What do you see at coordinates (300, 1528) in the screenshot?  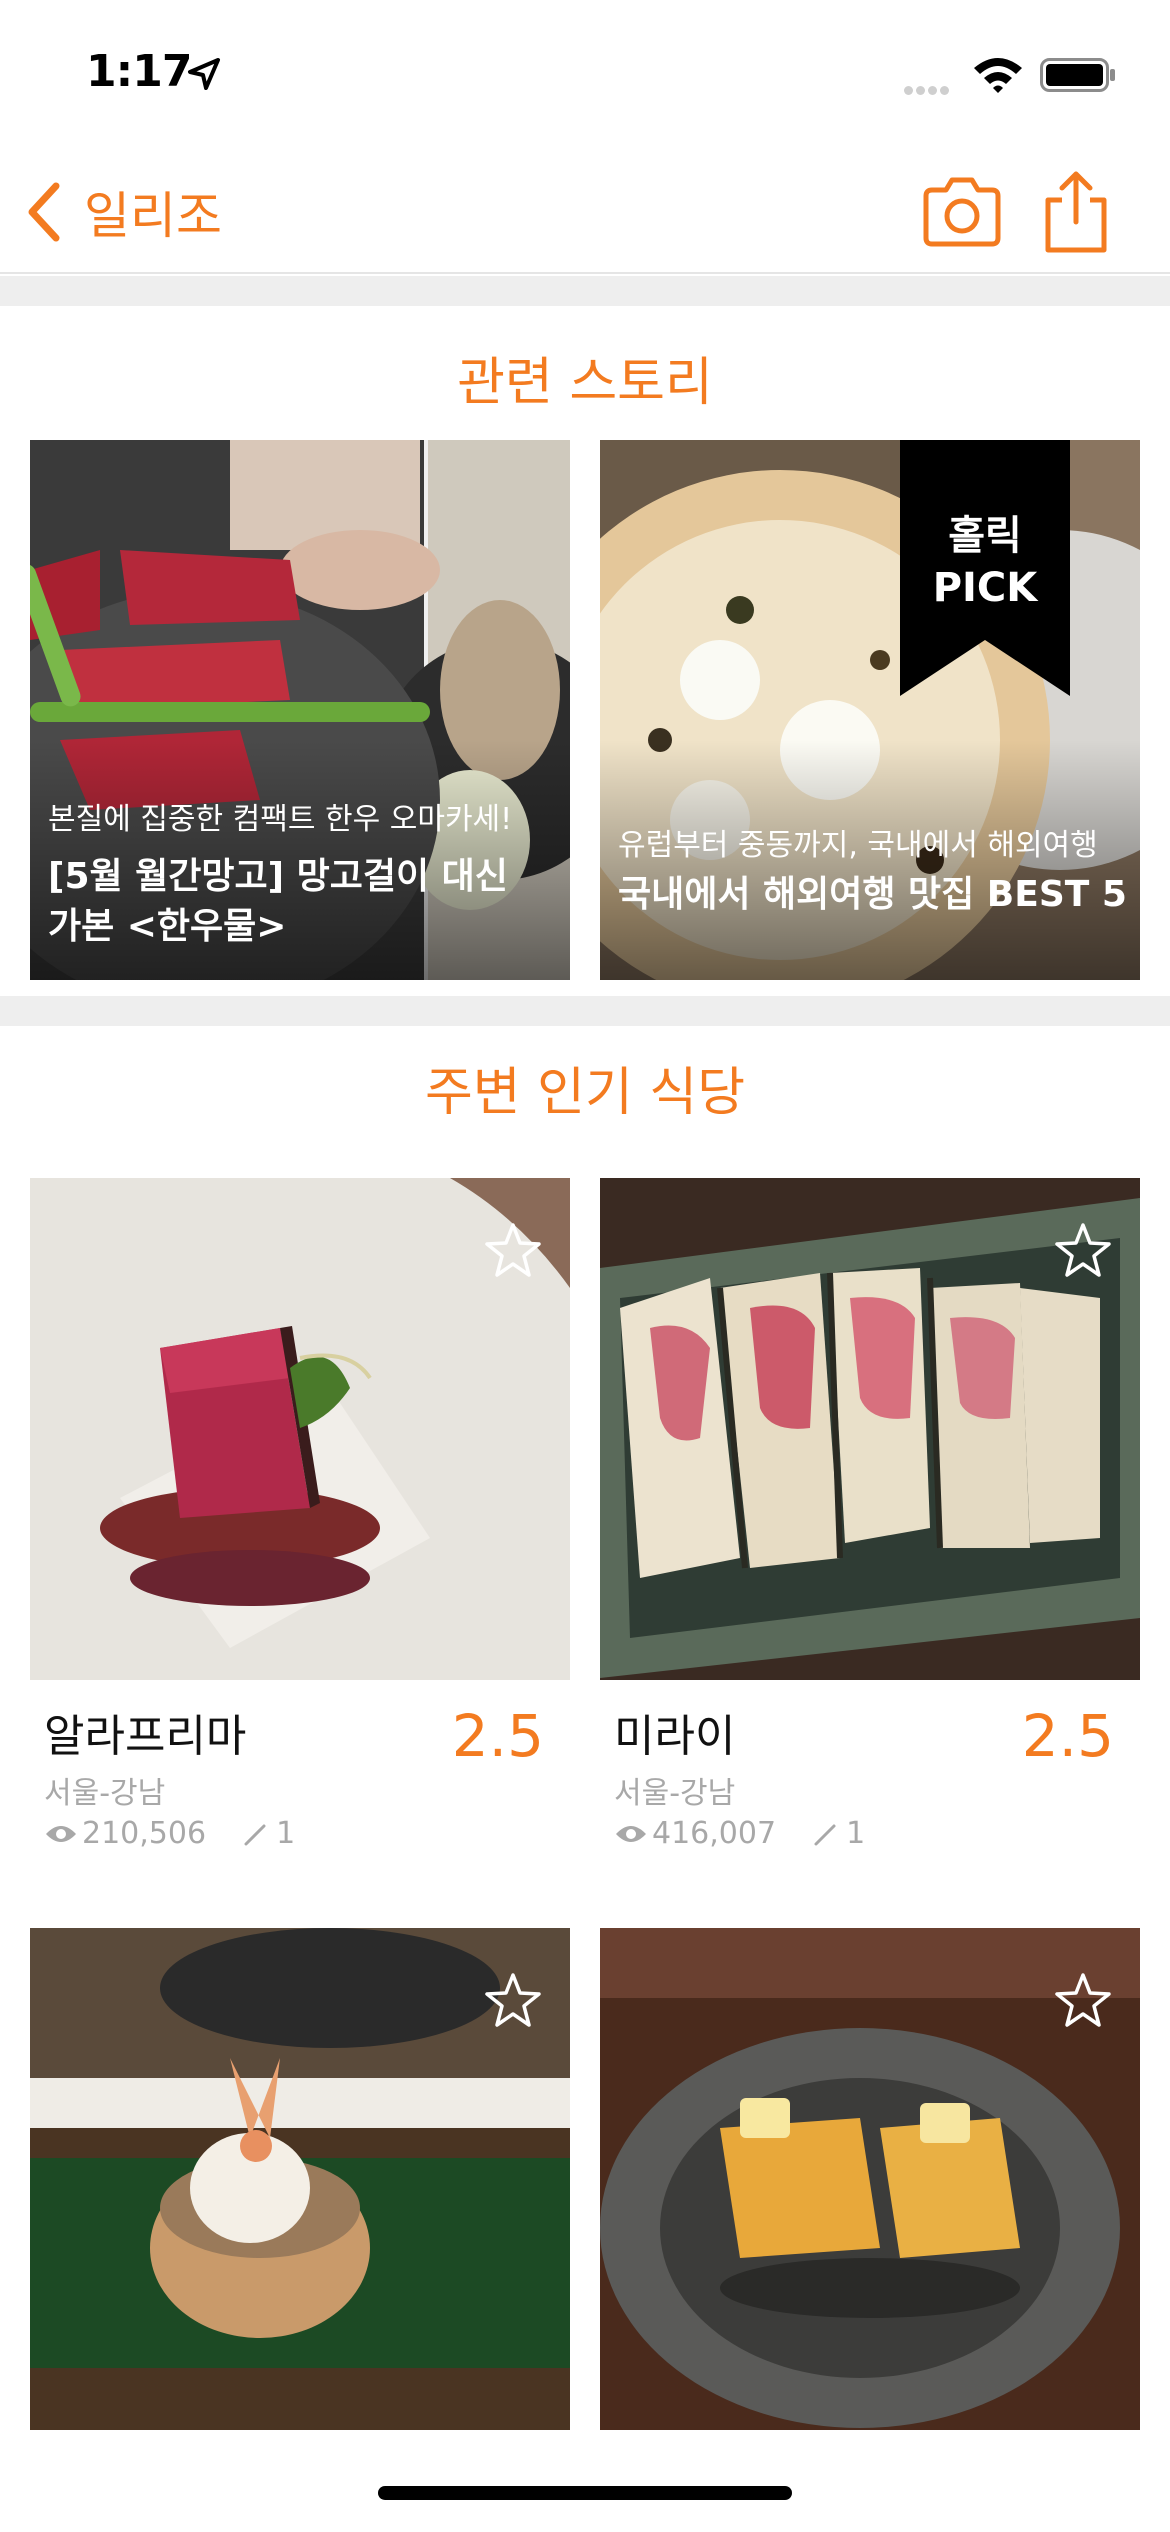 I see `restaurant-card: 알라프리마 2.5 서울-강남 210,506 1` at bounding box center [300, 1528].